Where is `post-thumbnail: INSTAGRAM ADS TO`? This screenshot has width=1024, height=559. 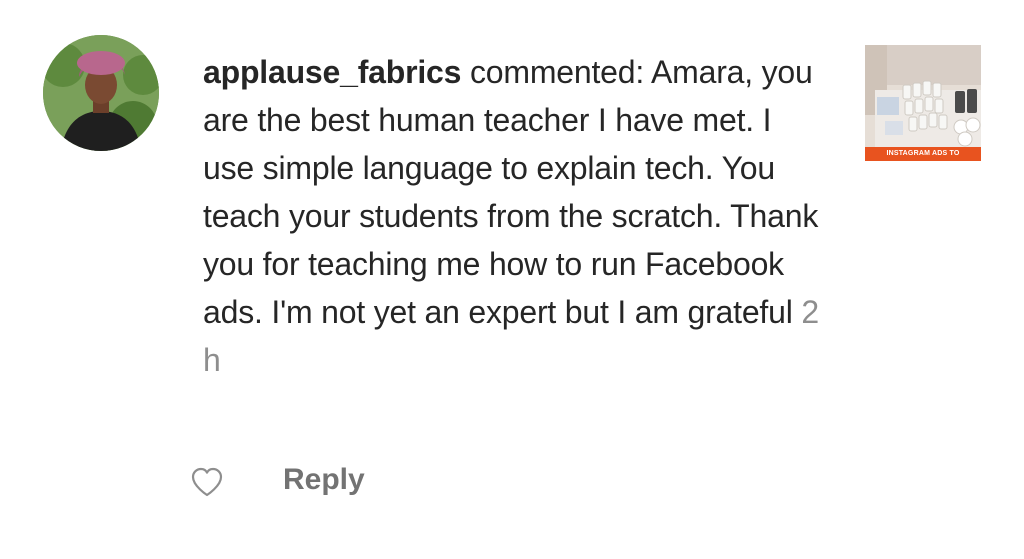
post-thumbnail: INSTAGRAM ADS TO is located at coordinates (923, 103).